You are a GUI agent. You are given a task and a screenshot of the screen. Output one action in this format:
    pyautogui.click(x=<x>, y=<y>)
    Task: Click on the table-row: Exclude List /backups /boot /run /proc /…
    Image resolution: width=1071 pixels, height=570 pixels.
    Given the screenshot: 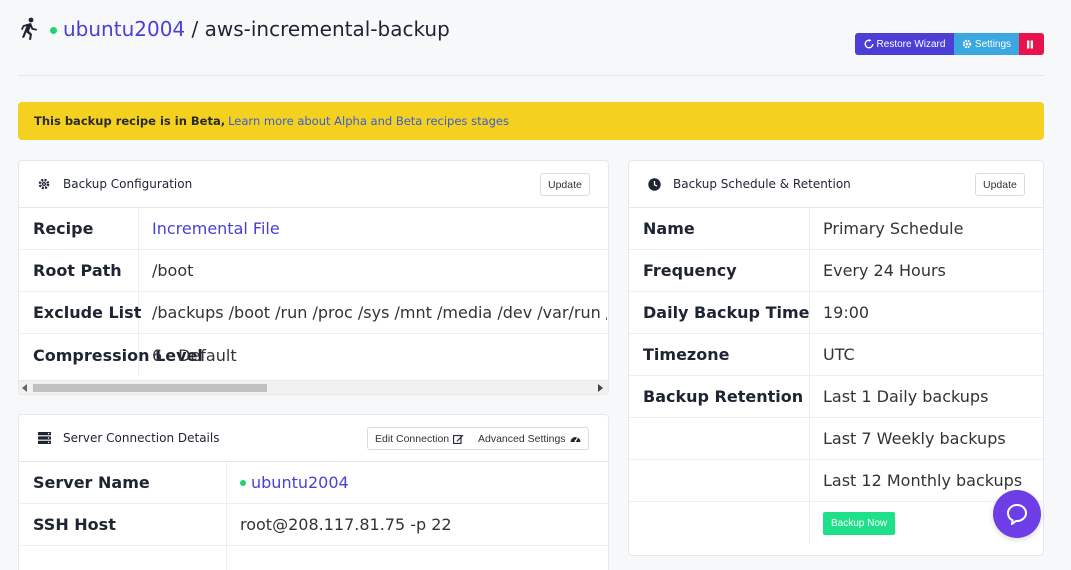 What is the action you would take?
    pyautogui.click(x=313, y=313)
    